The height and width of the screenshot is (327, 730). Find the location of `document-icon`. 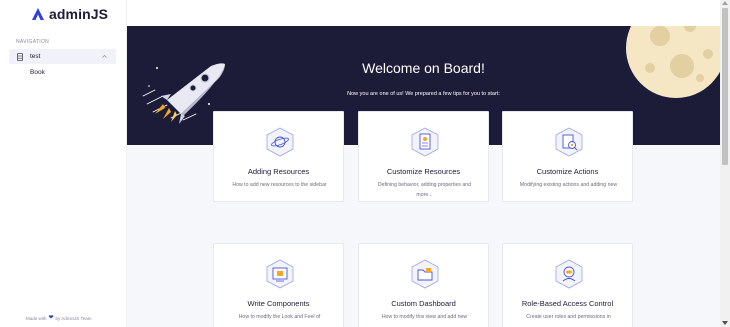

document-icon is located at coordinates (425, 142).